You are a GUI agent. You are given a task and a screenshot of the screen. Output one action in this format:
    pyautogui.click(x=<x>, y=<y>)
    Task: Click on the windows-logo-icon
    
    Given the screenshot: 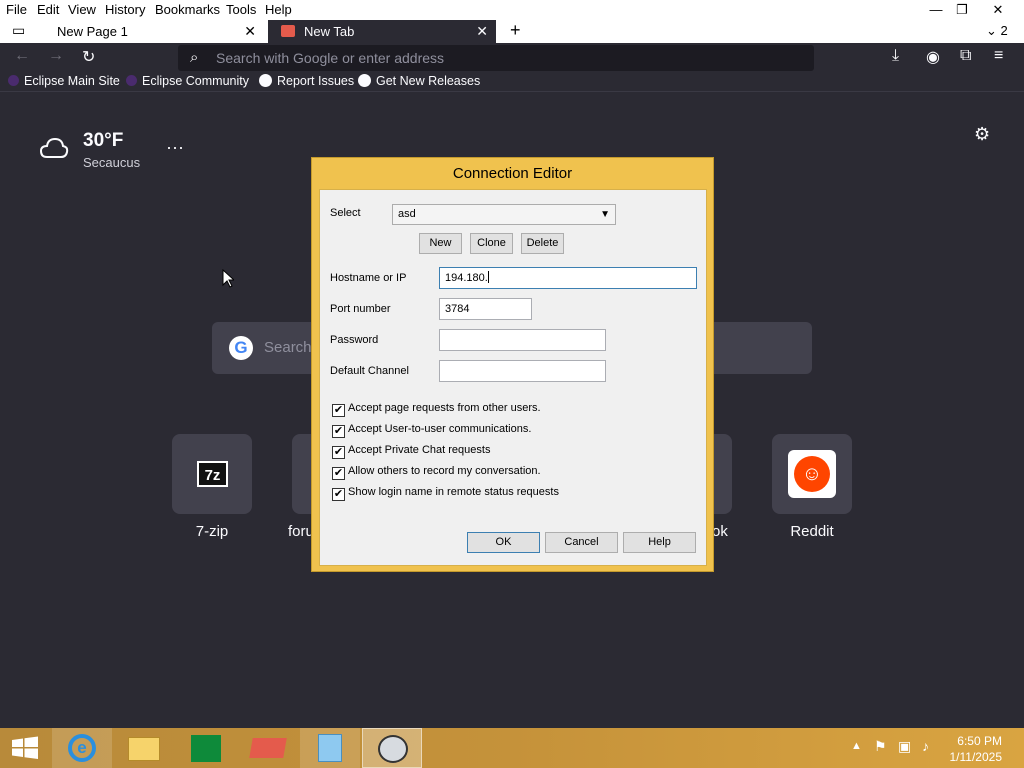 What is the action you would take?
    pyautogui.click(x=25, y=747)
    